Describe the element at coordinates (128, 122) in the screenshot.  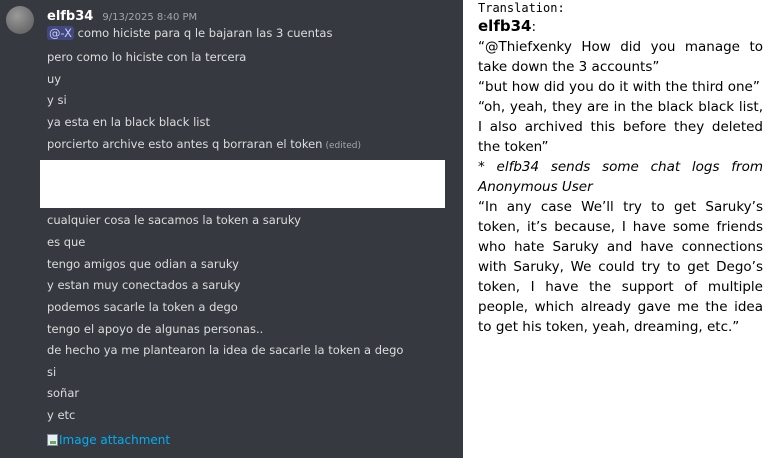
I see `chat-message: ya esta en la black black list` at that location.